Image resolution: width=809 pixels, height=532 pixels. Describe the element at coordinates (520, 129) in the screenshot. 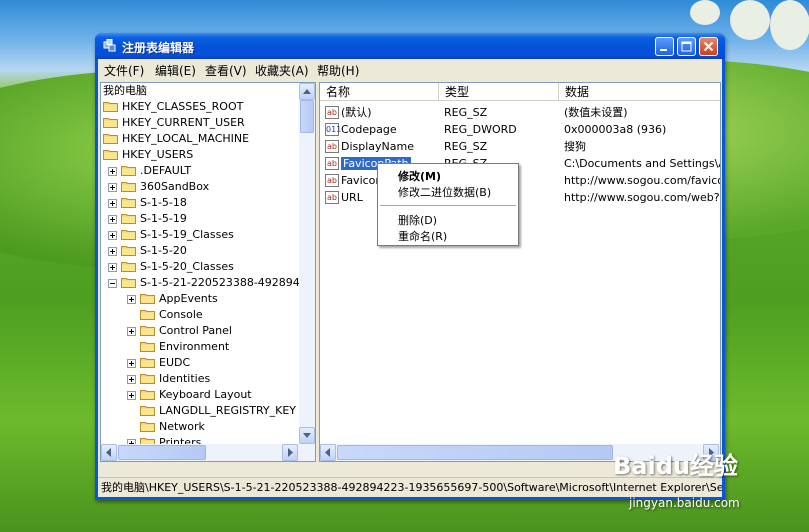

I see `value-row: 011 Codepage REG_DWORD 0x000003a8 (936)` at that location.